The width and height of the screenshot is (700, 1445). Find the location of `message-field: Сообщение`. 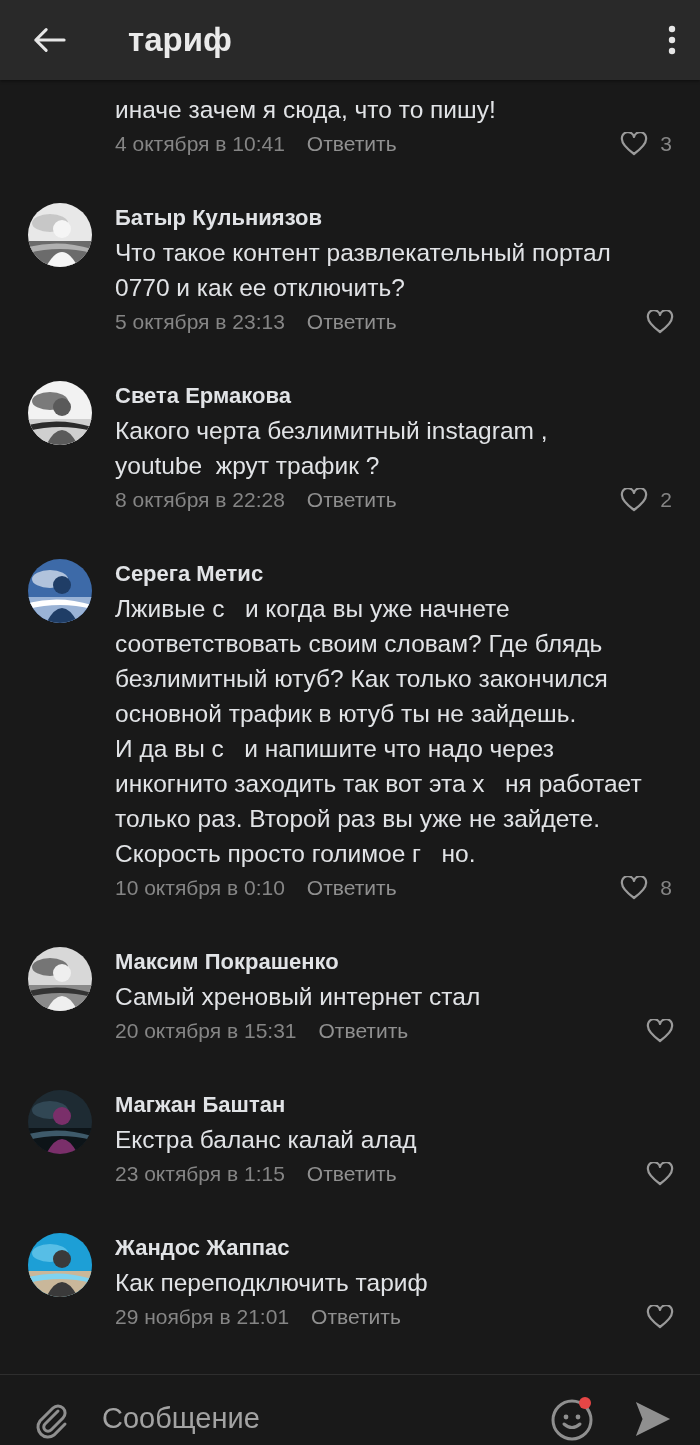

message-field: Сообщение is located at coordinates (326, 1418).